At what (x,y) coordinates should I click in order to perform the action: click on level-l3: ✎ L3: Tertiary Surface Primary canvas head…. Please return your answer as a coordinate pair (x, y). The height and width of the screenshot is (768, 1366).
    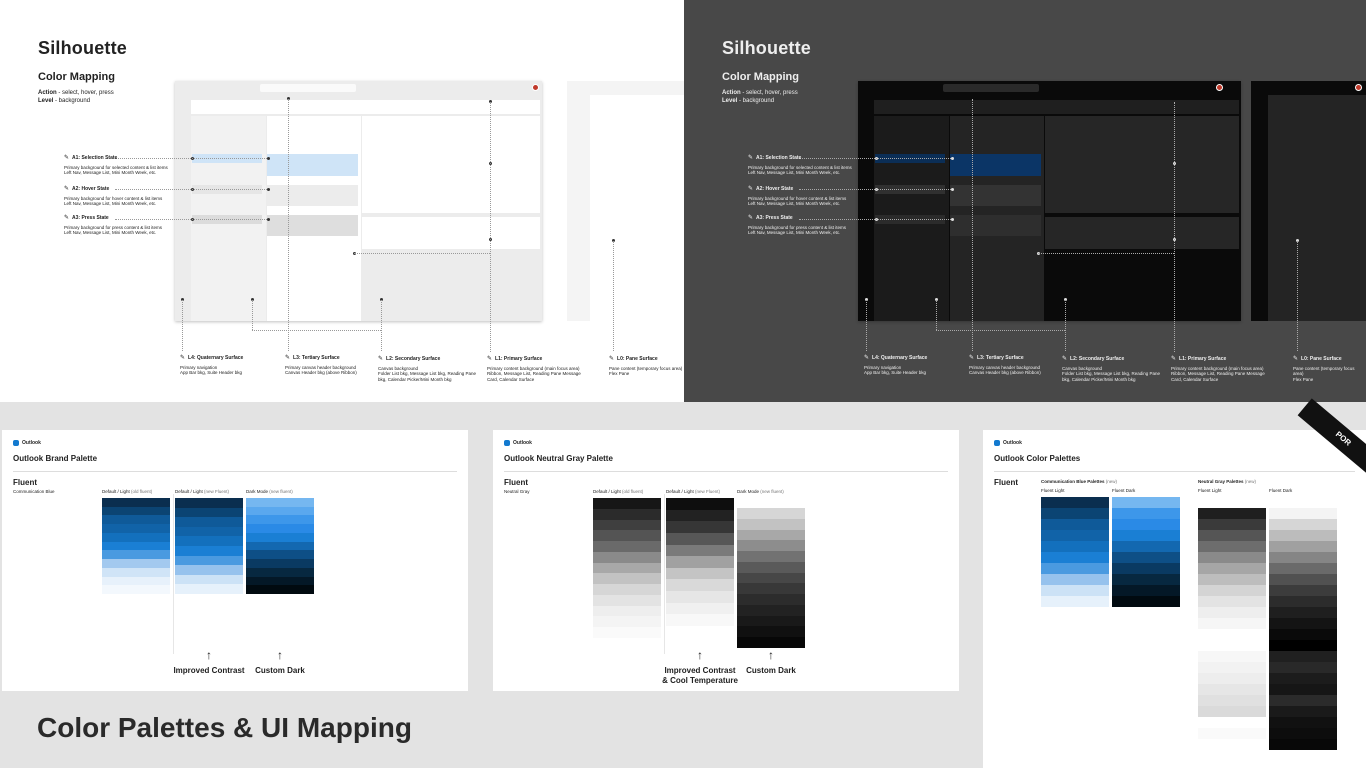
    Looking at the image, I should click on (1005, 365).